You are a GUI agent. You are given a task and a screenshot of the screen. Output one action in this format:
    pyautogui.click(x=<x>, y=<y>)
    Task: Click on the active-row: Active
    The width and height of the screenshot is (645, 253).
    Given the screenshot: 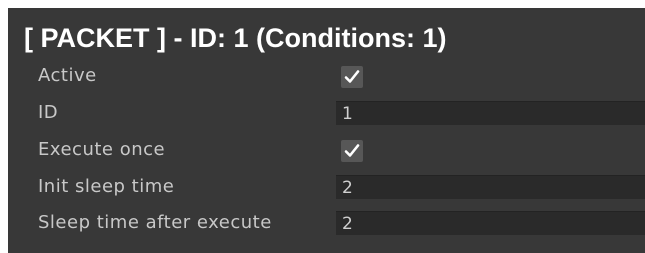 What is the action you would take?
    pyautogui.click(x=326, y=76)
    